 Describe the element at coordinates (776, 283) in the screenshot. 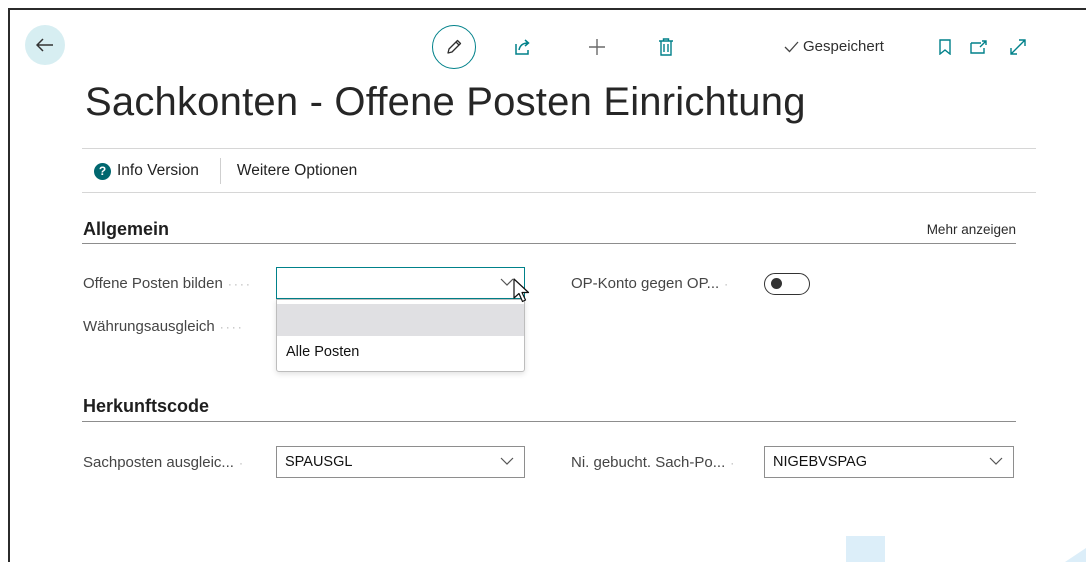

I see `toggle-knob` at that location.